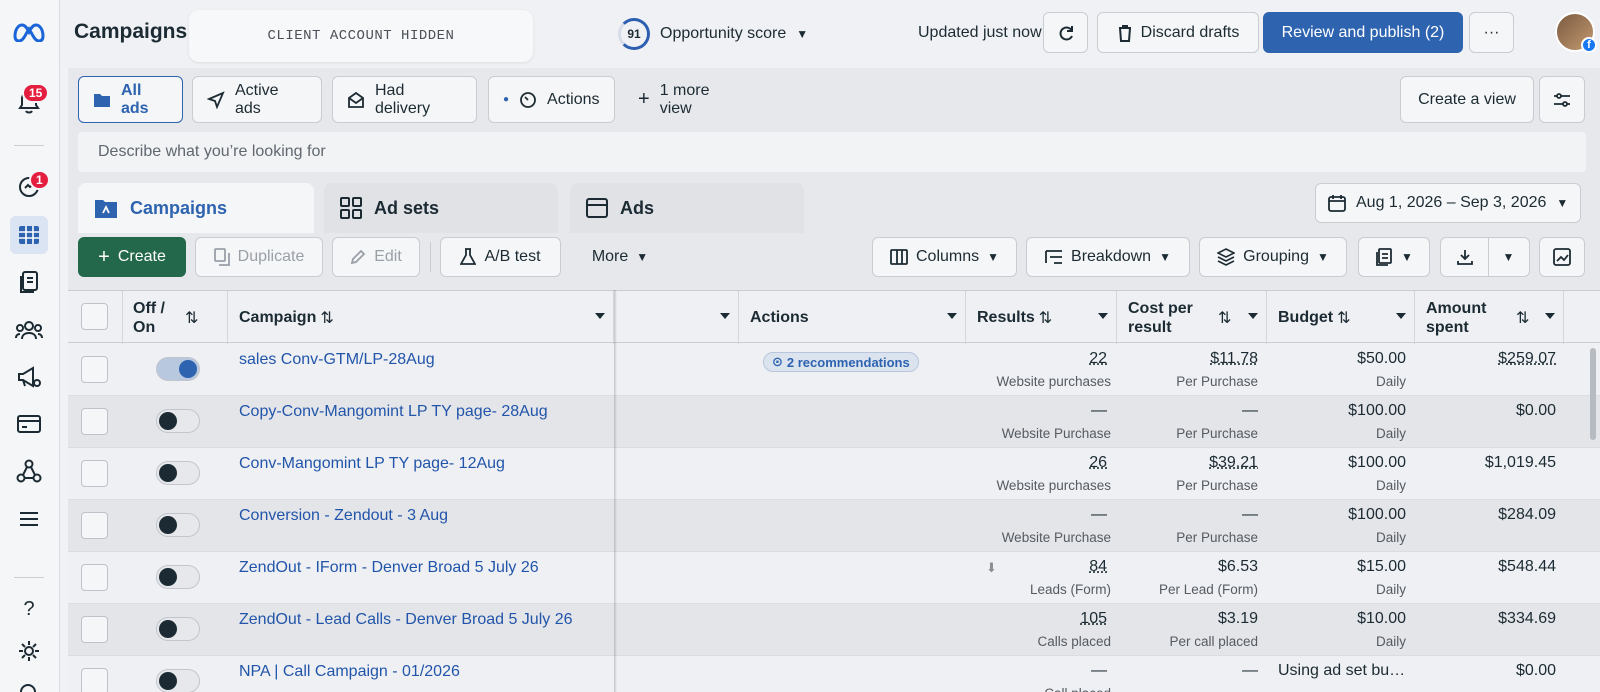  Describe the element at coordinates (1036, 619) in the screenshot. I see `results-value: 105` at that location.